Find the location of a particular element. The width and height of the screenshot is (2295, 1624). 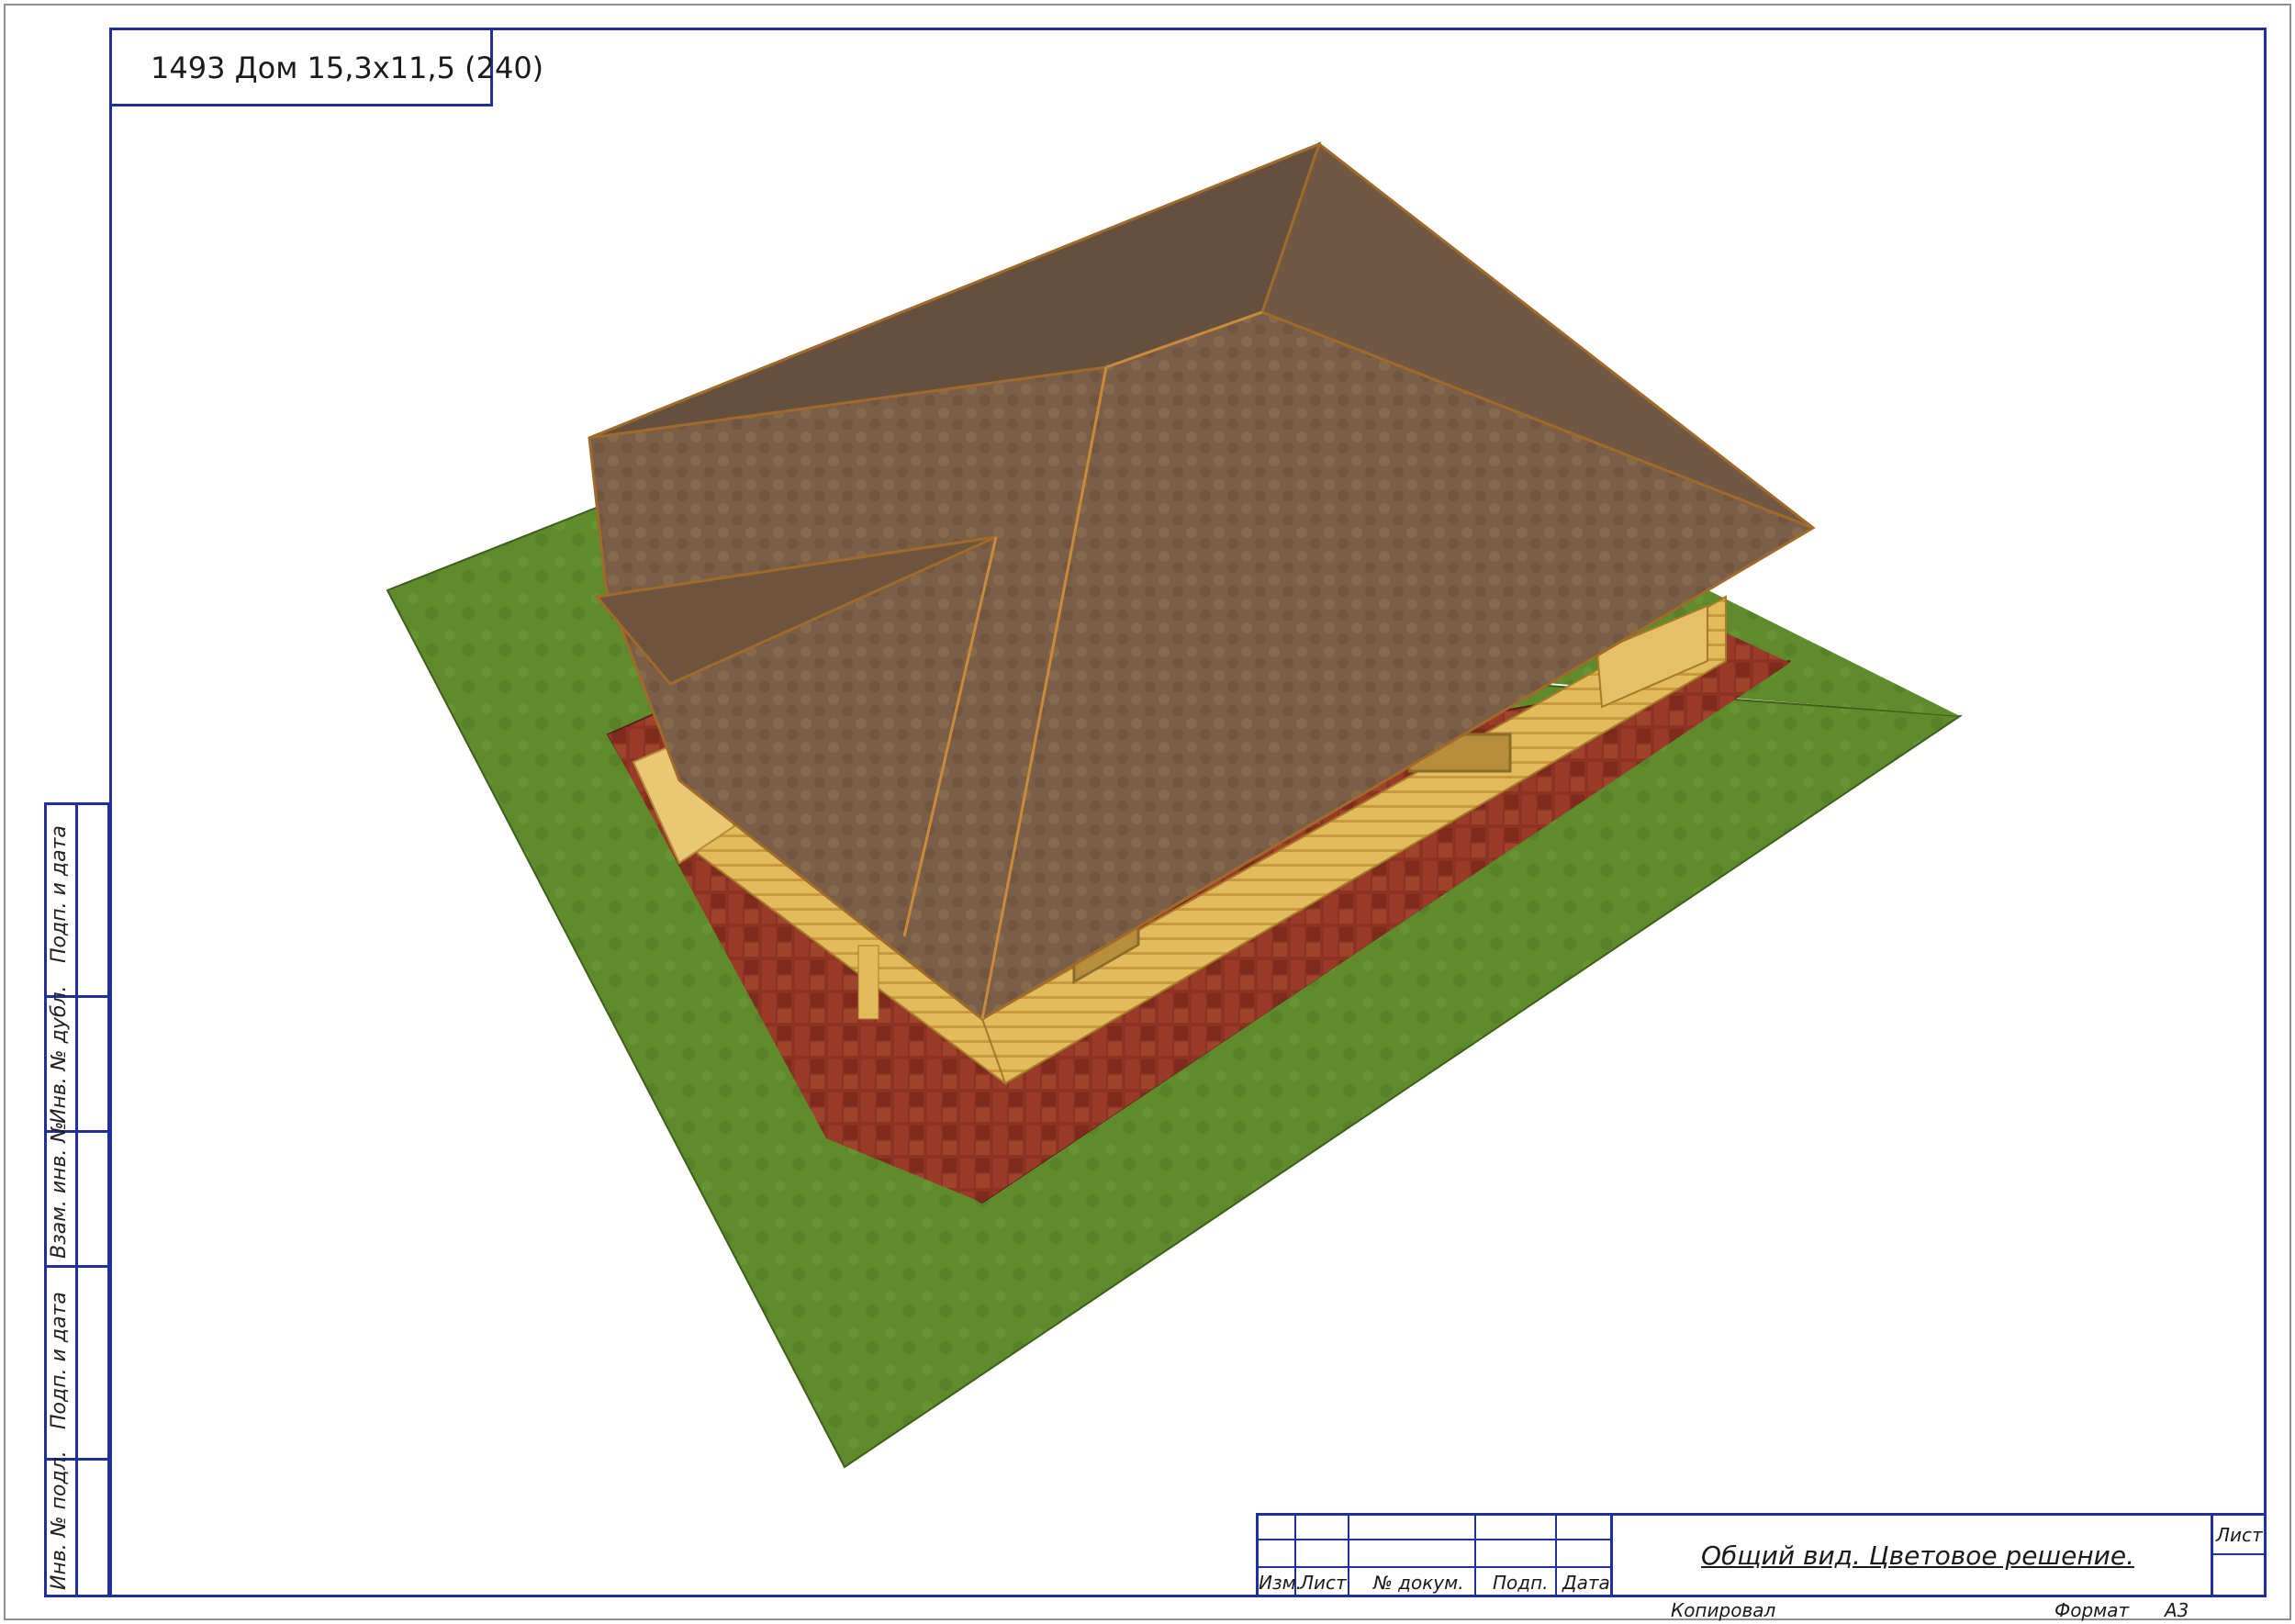

col-sign: Подп. is located at coordinates (1521, 1583).